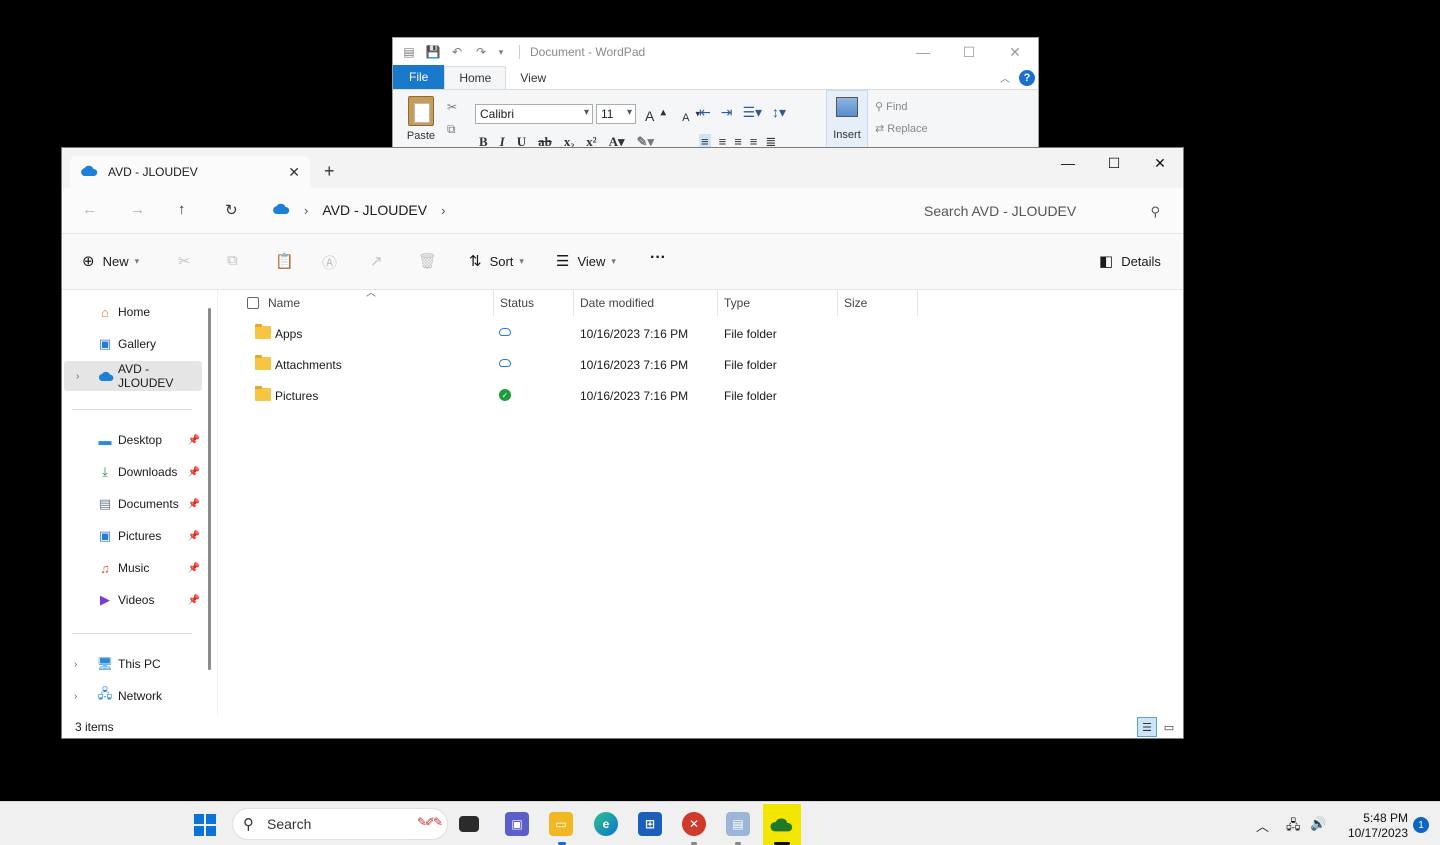  Describe the element at coordinates (421, 119) in the screenshot. I see `paste-button: Paste` at that location.